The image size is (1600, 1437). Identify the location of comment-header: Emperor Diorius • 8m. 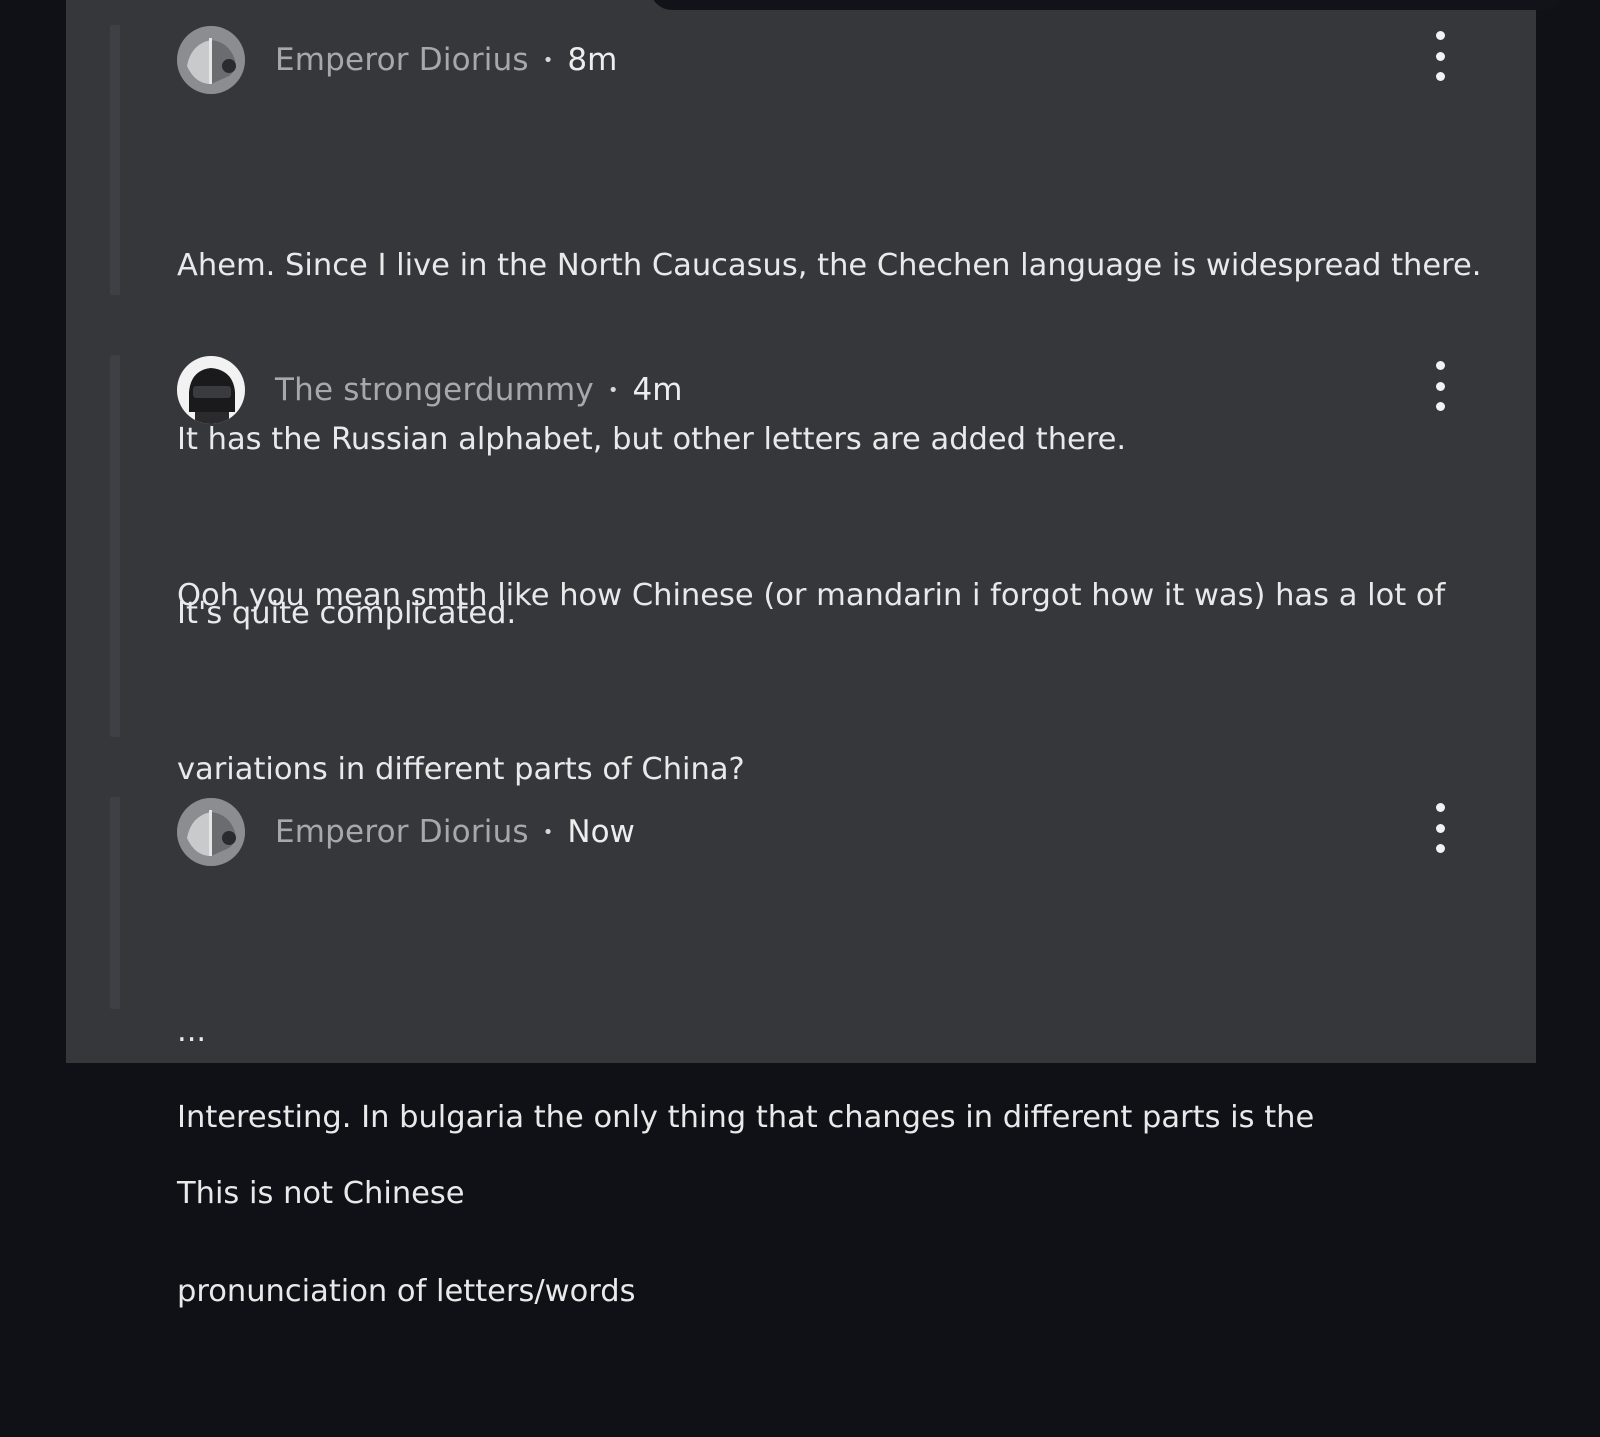
(397, 60).